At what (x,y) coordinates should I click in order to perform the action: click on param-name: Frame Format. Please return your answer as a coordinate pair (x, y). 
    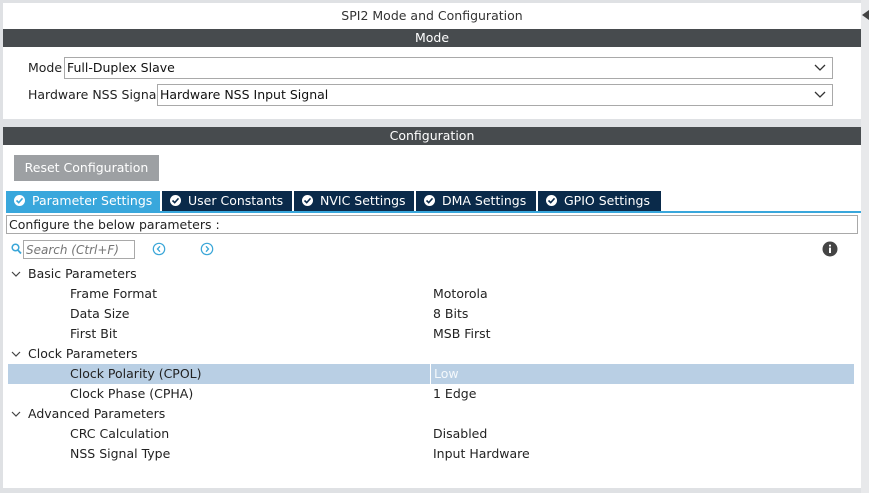
    Looking at the image, I should click on (113, 293).